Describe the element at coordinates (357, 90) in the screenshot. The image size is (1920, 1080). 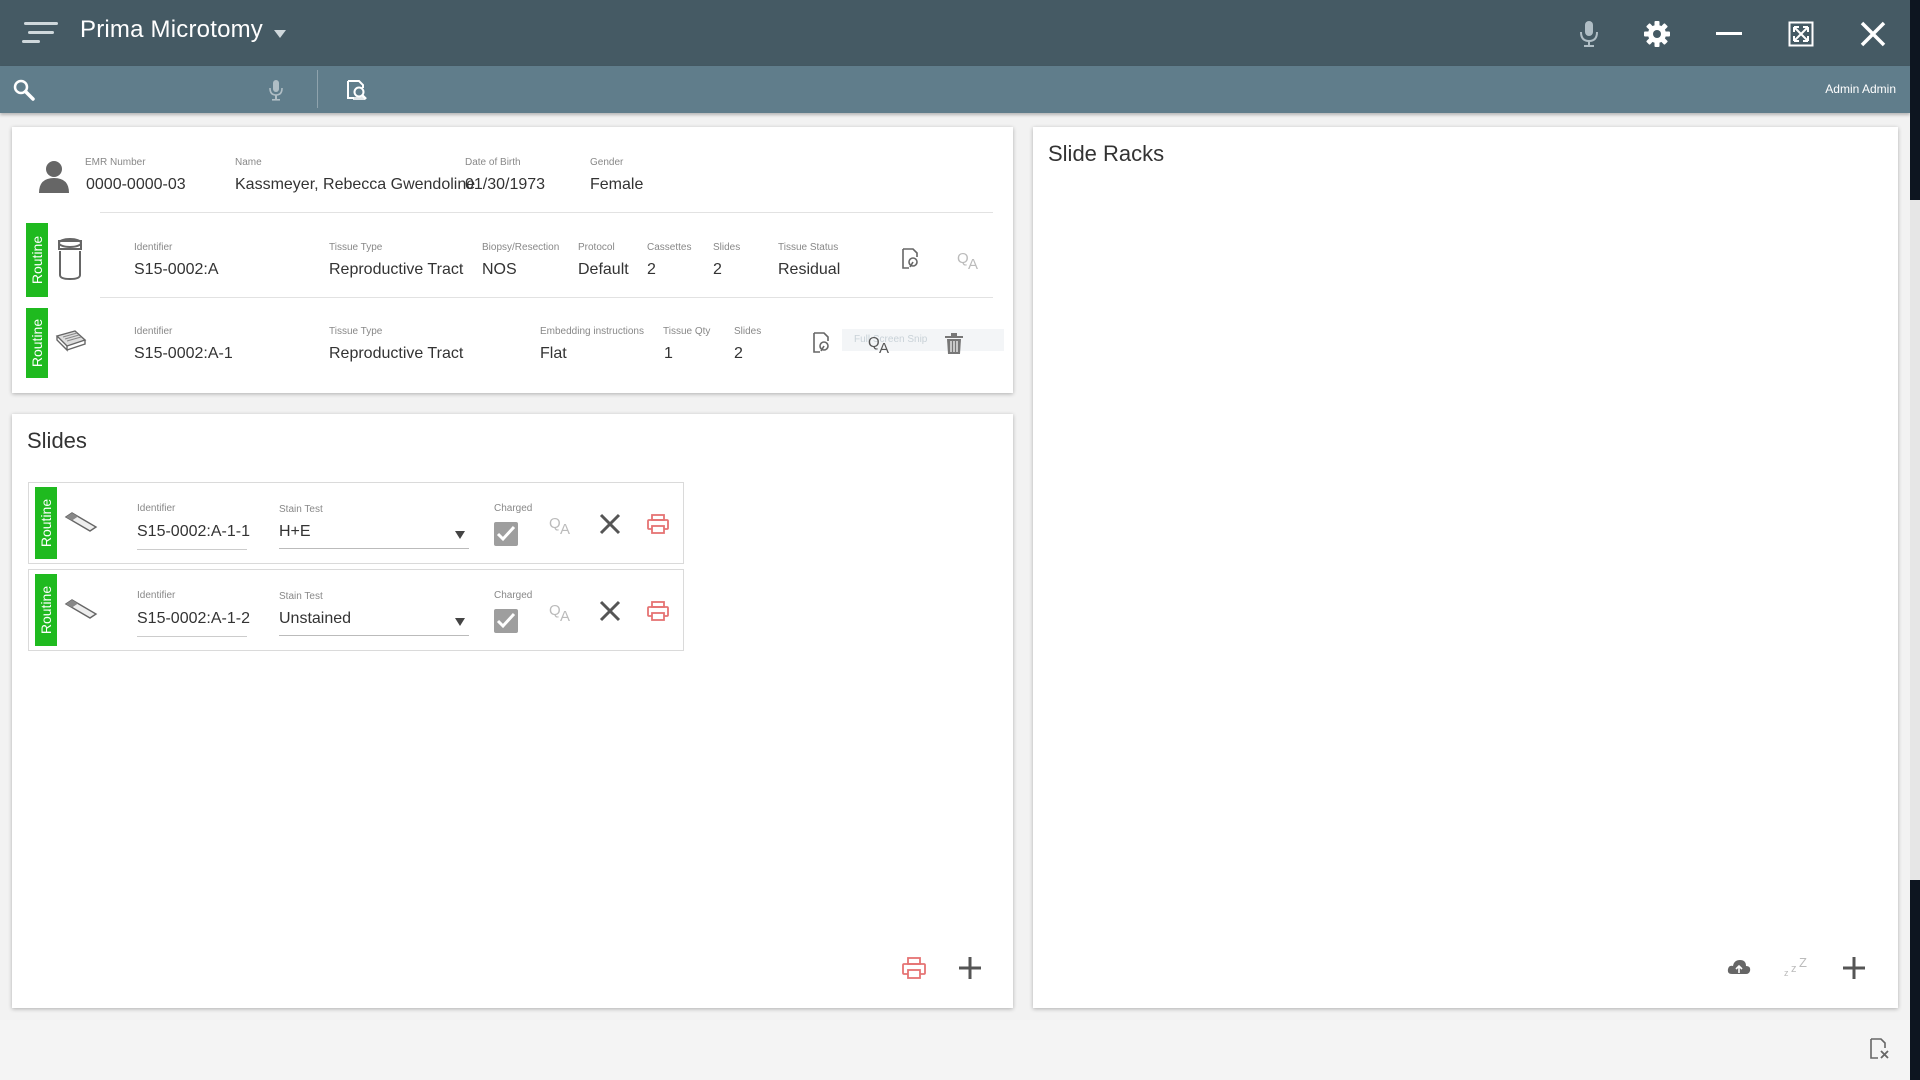
I see `scan-document-icon` at that location.